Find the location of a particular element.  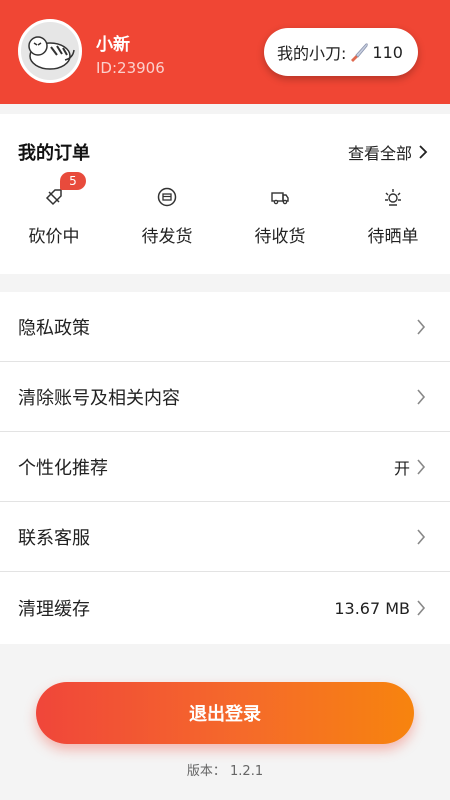

sun-icon is located at coordinates (393, 197).